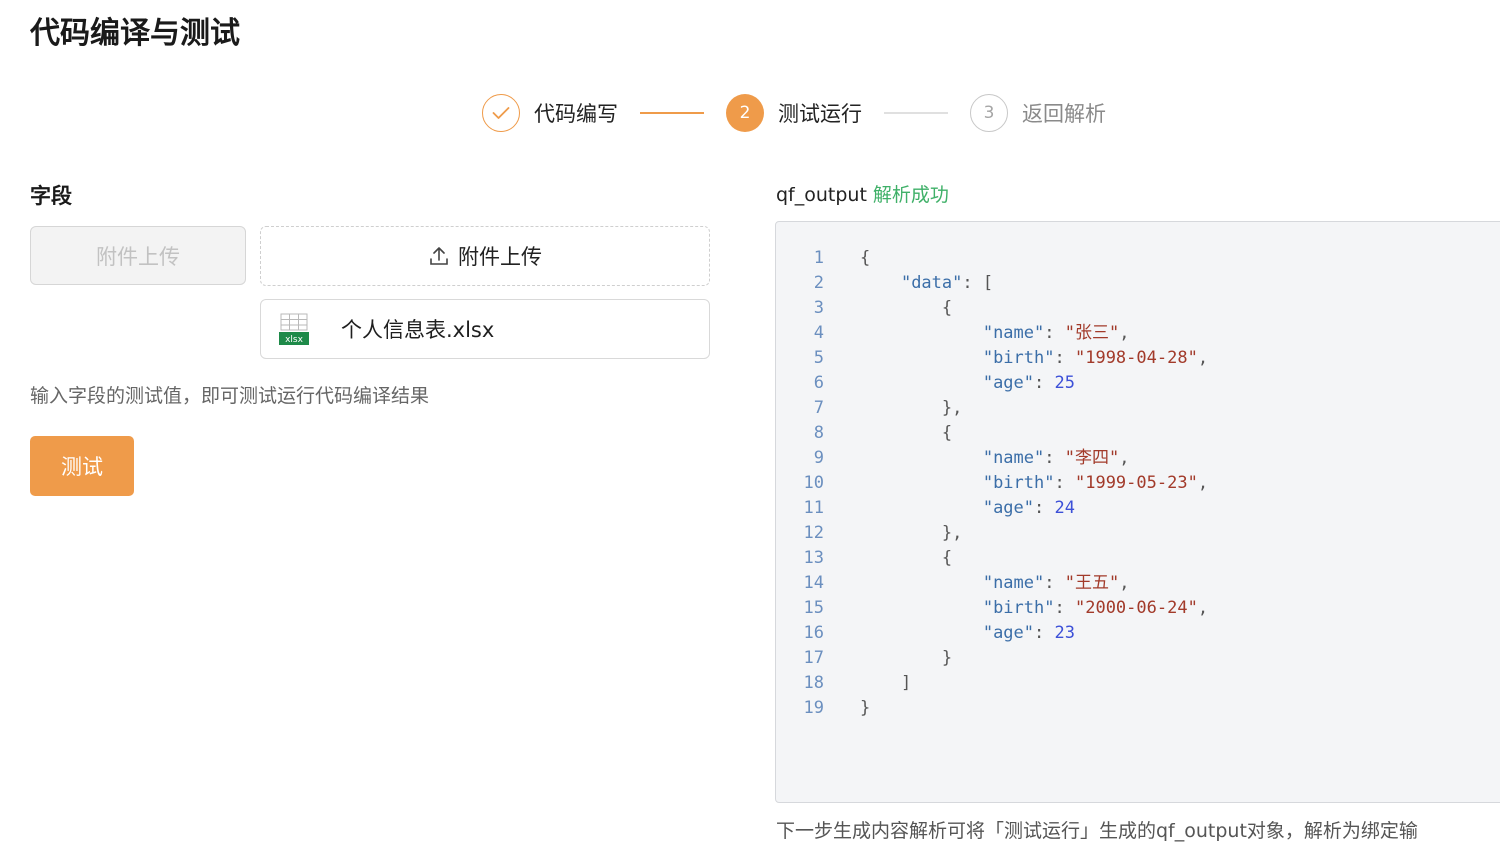 Image resolution: width=1500 pixels, height=843 pixels. I want to click on code-line: 11 "age": 24, so click(992, 508).